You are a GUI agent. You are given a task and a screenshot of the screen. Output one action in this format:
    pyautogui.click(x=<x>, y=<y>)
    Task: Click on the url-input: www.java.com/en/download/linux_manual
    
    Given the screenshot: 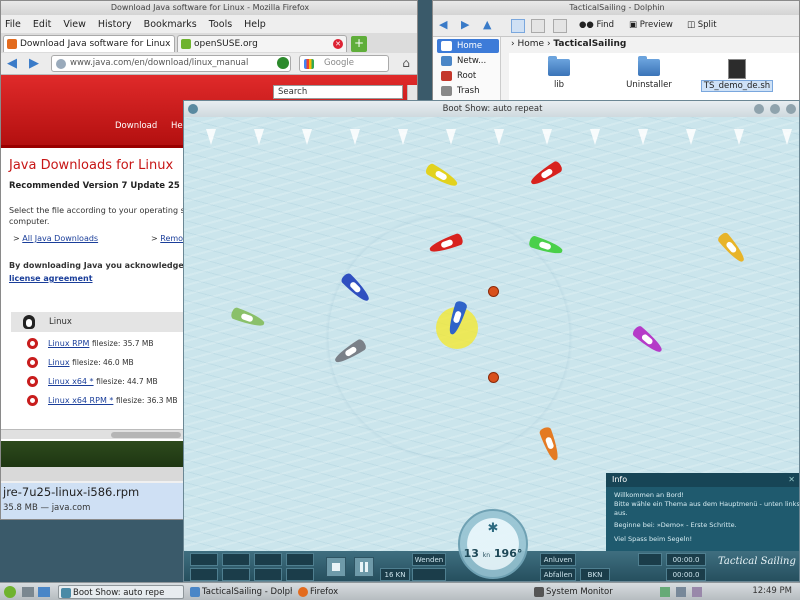 What is the action you would take?
    pyautogui.click(x=171, y=63)
    